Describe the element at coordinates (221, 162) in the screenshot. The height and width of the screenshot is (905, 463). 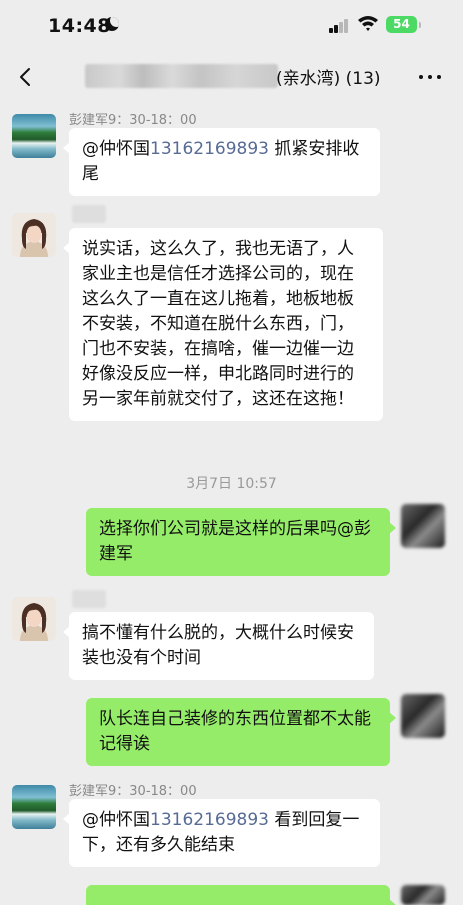
I see `message-bubble: @仲怀国13162169893 抓紧安排收尾` at that location.